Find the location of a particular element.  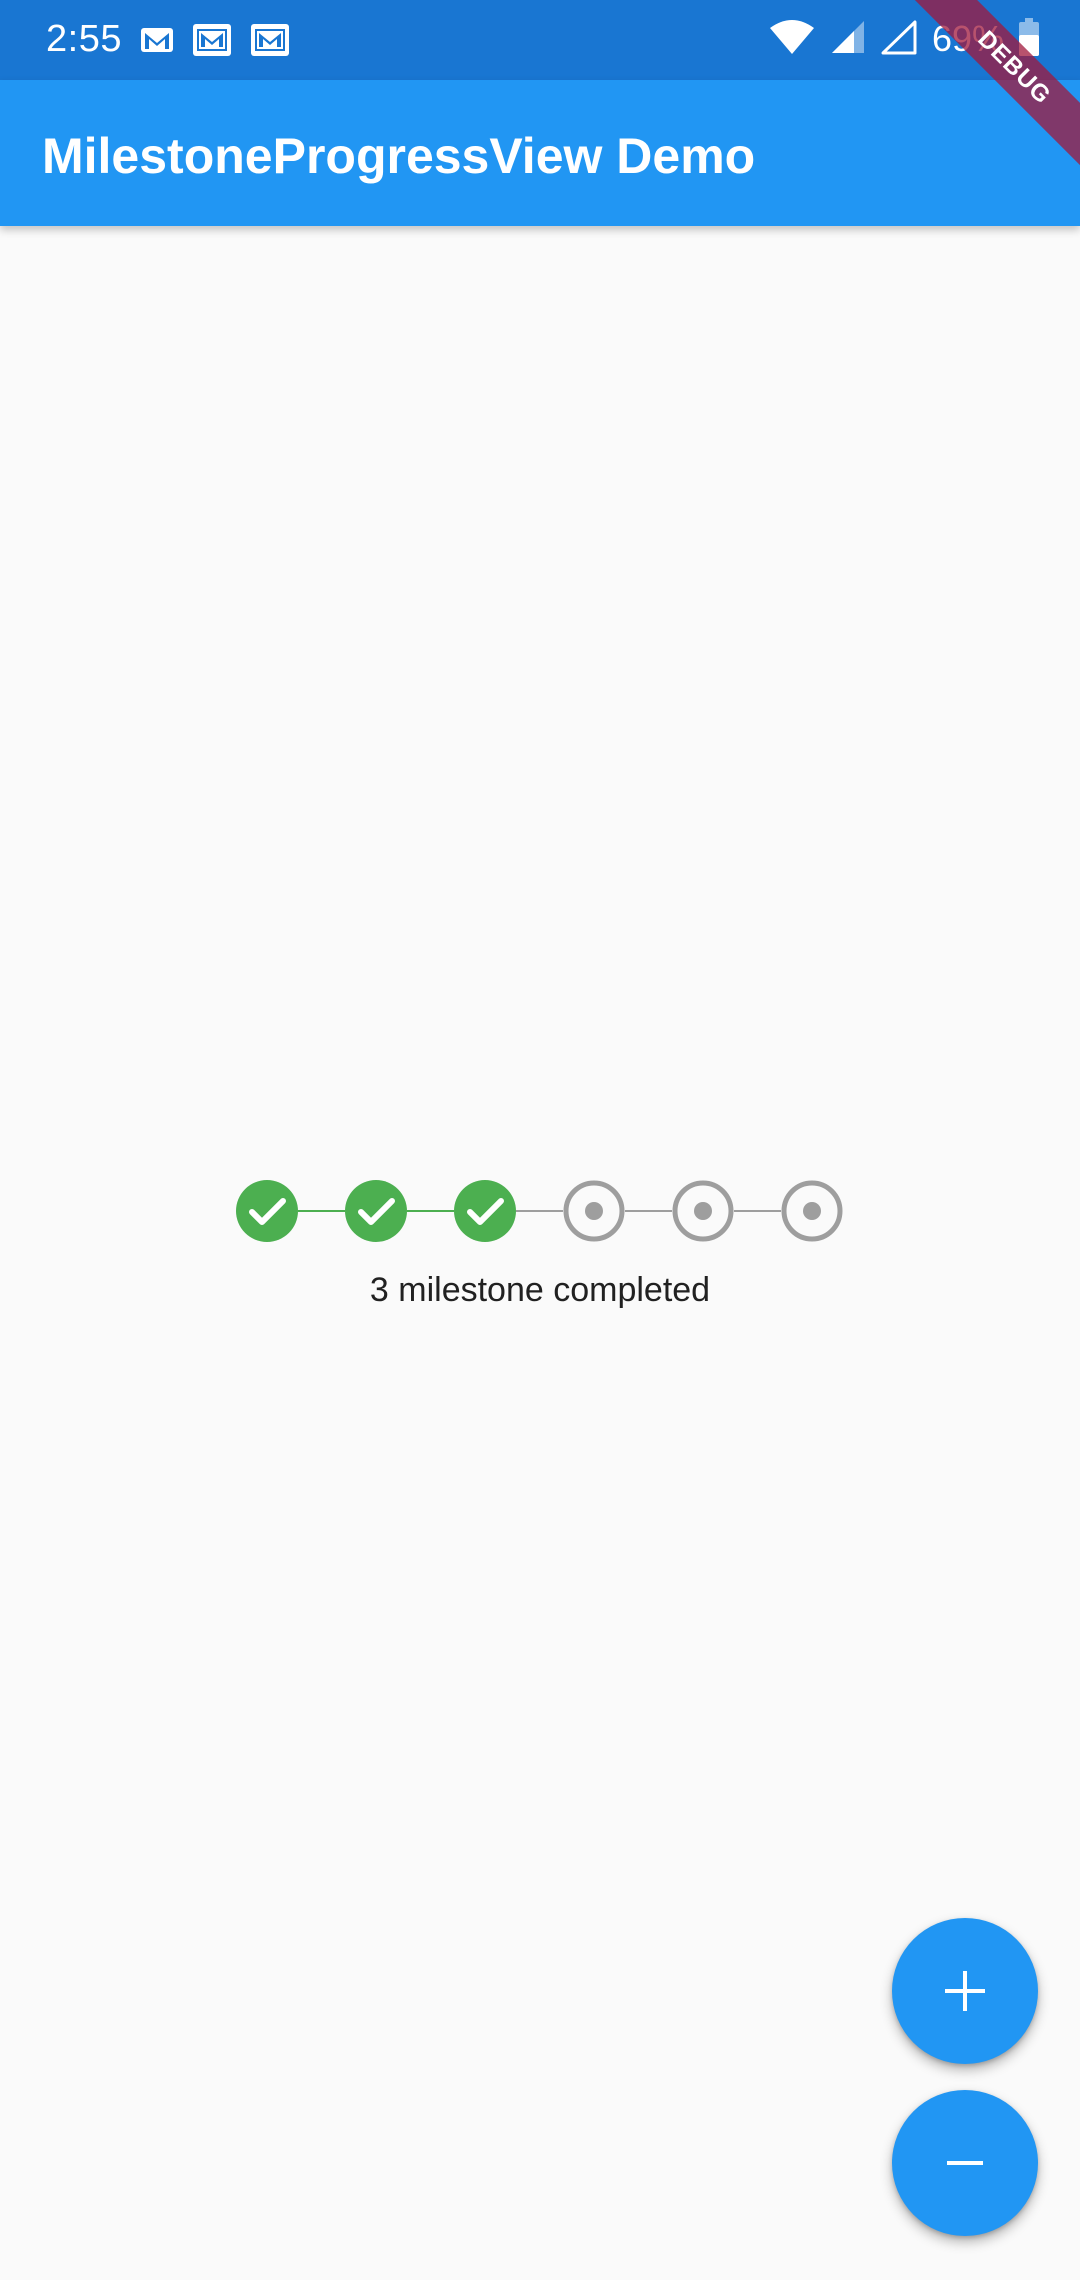

system-status: 69% is located at coordinates (904, 39).